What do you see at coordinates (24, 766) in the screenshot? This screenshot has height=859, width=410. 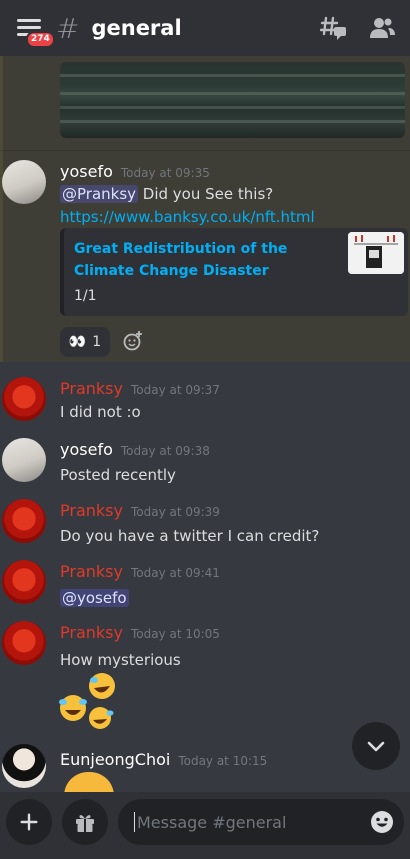 I see `avatar-eunjeongchoi` at bounding box center [24, 766].